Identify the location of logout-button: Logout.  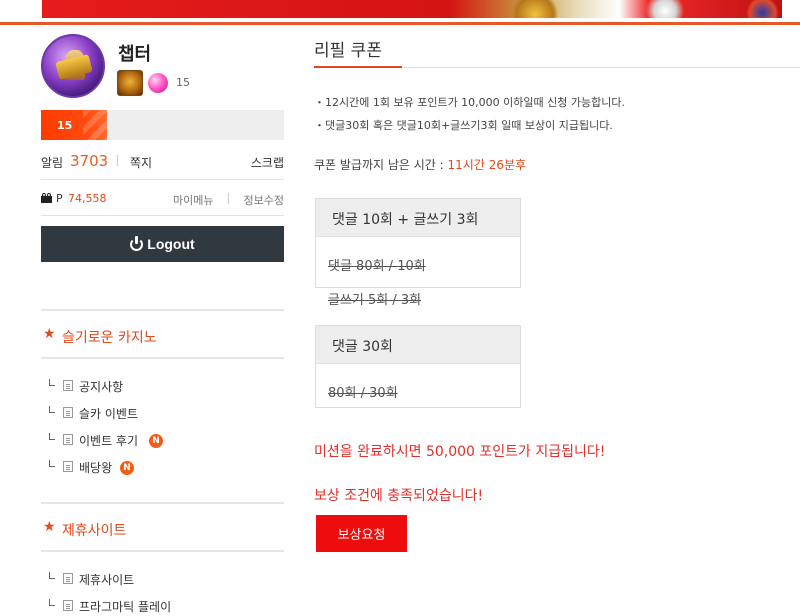
(162, 244).